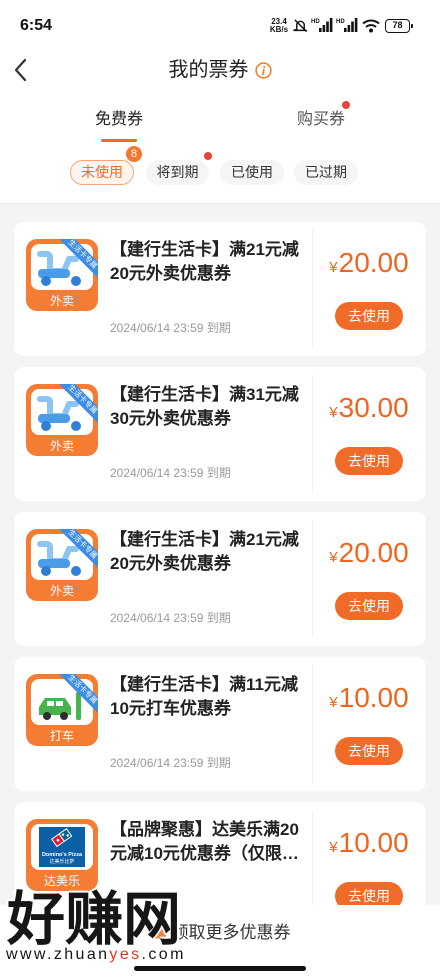 The width and height of the screenshot is (440, 979). I want to click on network-speed: 23.4 KB/s, so click(279, 26).